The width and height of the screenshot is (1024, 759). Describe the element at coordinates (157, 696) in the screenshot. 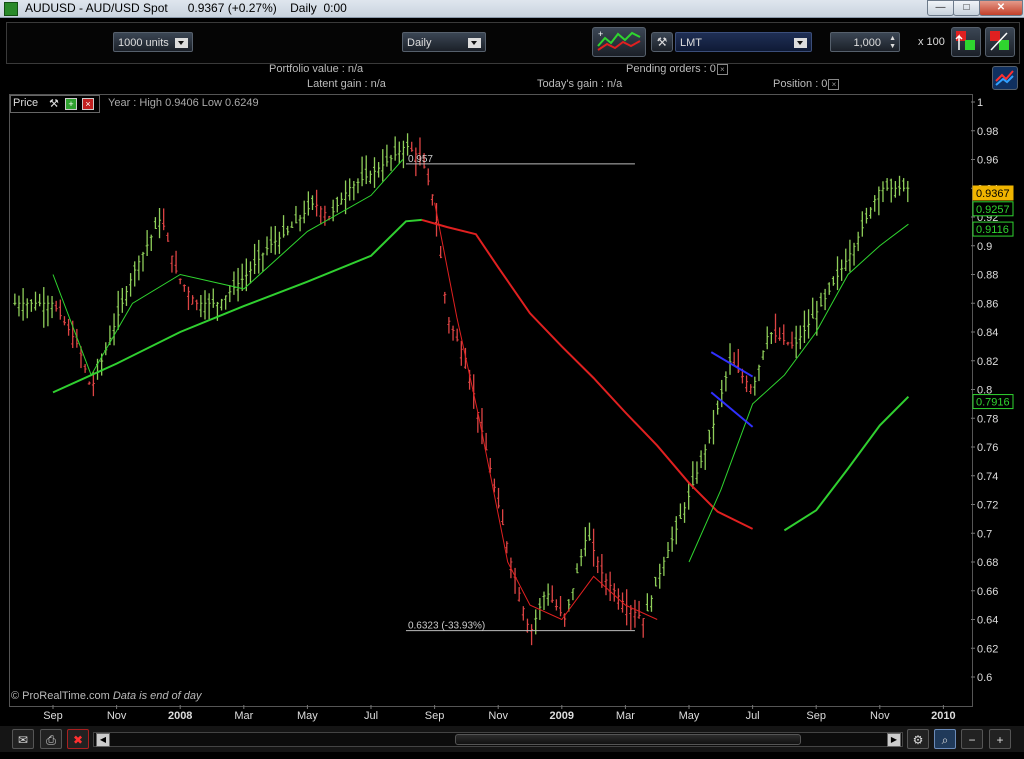

I see `data-note: Data is end of day` at that location.